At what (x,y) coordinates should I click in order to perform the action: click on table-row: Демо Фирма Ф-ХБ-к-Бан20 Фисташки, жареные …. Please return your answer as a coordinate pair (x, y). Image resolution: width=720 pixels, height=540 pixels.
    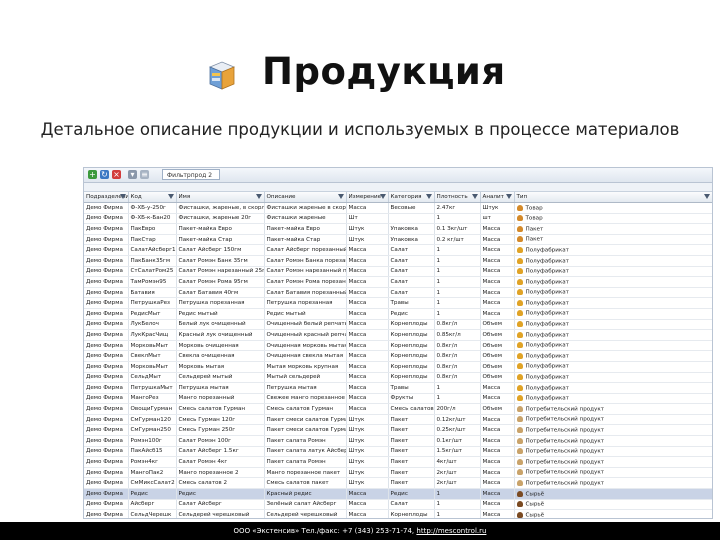
    Looking at the image, I should click on (398, 219).